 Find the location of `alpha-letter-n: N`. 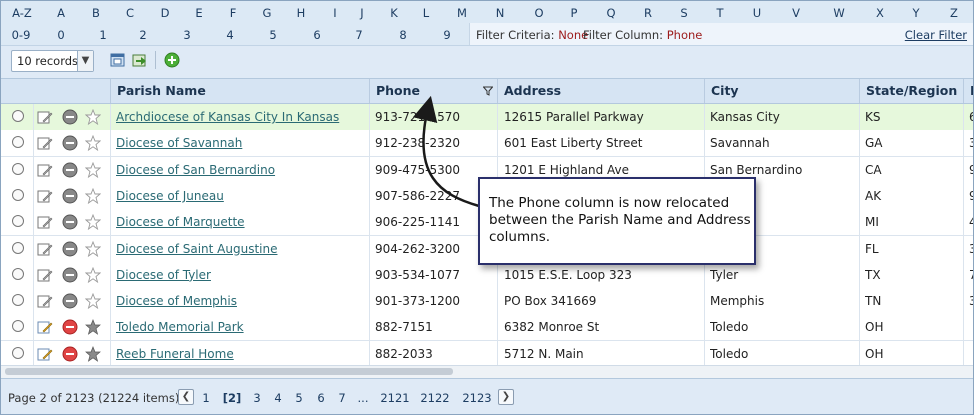

alpha-letter-n: N is located at coordinates (500, 13).